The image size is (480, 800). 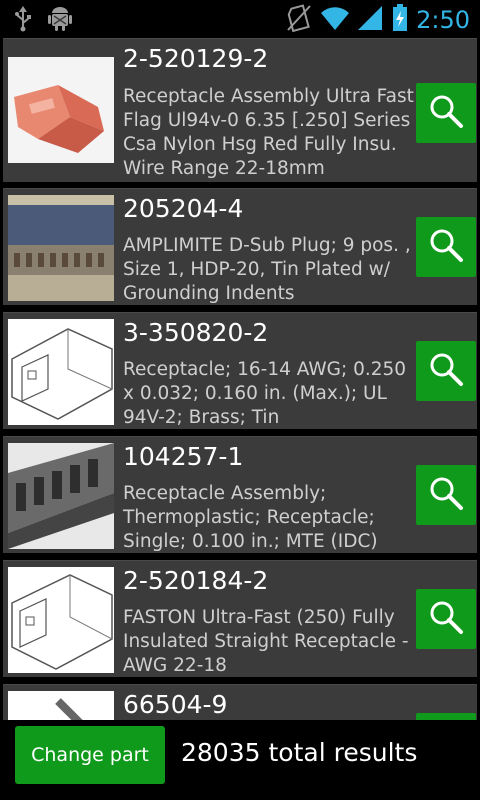 I want to click on total-results-label: 28035 total results, so click(x=299, y=752).